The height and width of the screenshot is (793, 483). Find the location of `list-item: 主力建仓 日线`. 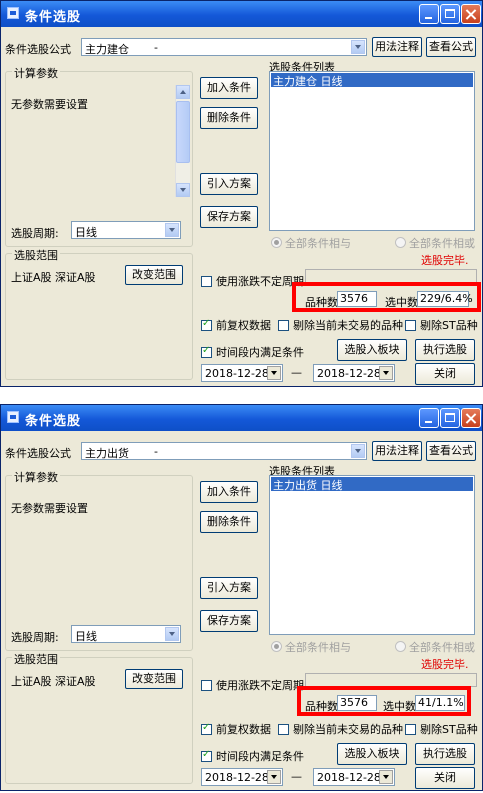

list-item: 主力建仓 日线 is located at coordinates (372, 80).